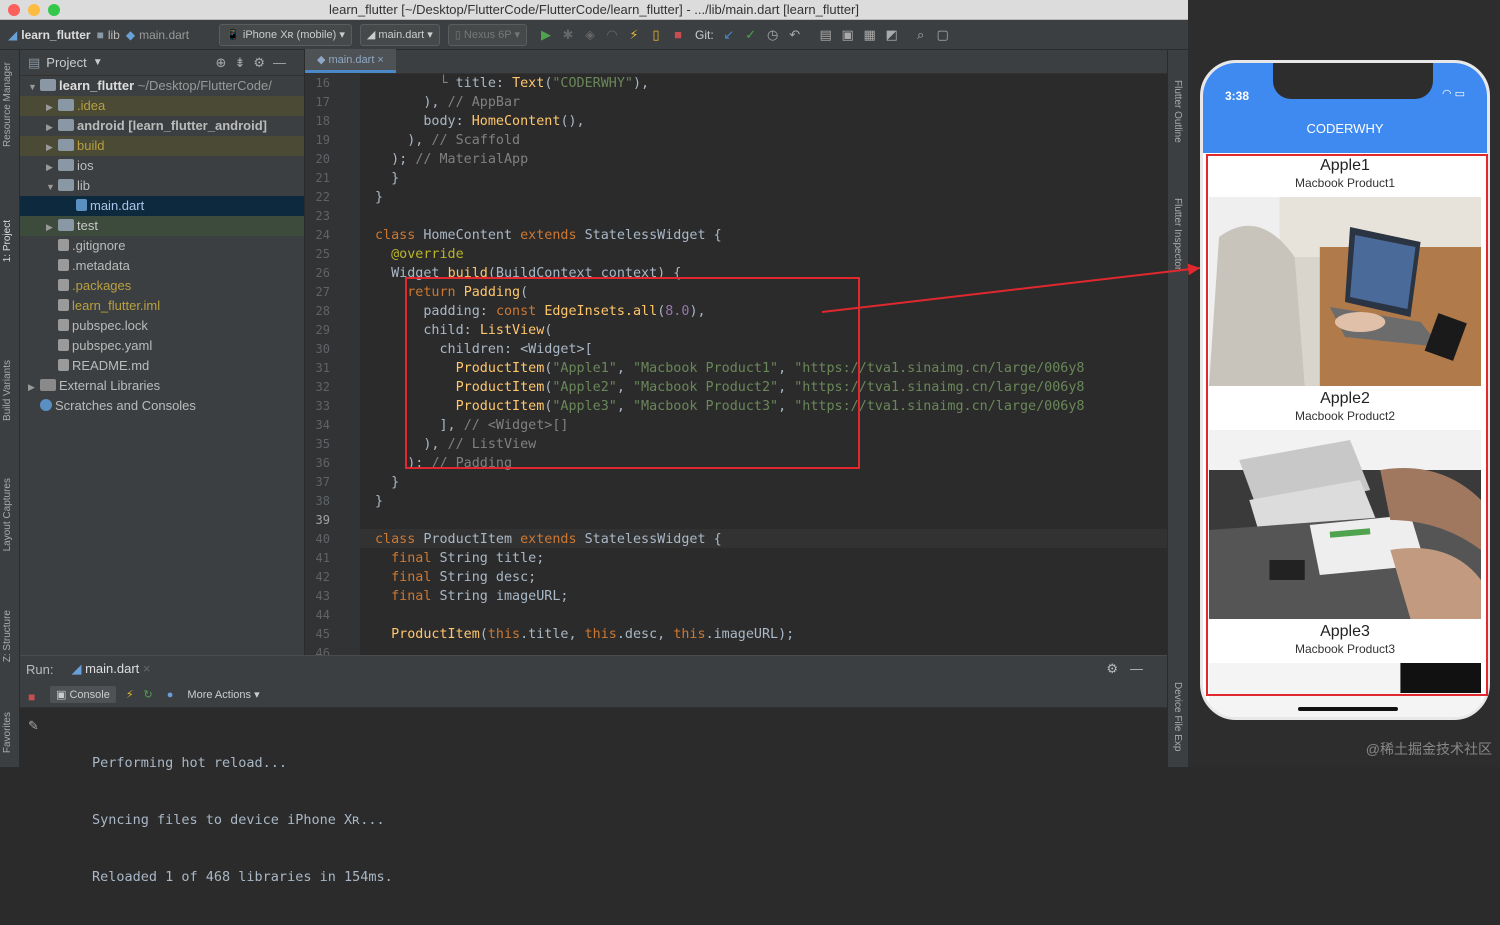 The width and height of the screenshot is (1500, 925). I want to click on tool-favorites: Favorites, so click(7, 732).